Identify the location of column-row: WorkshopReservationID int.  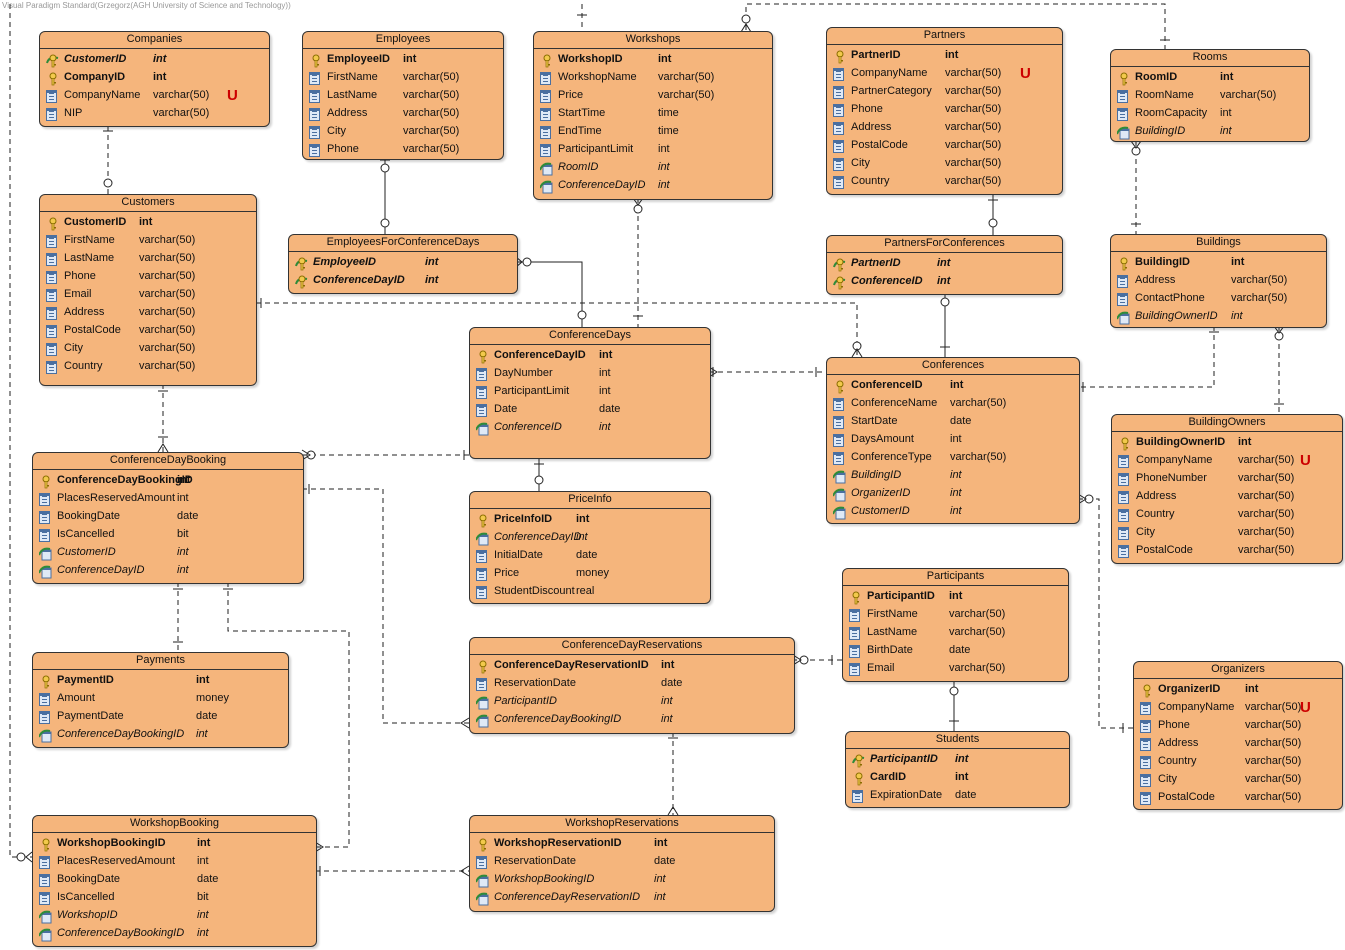
(622, 844).